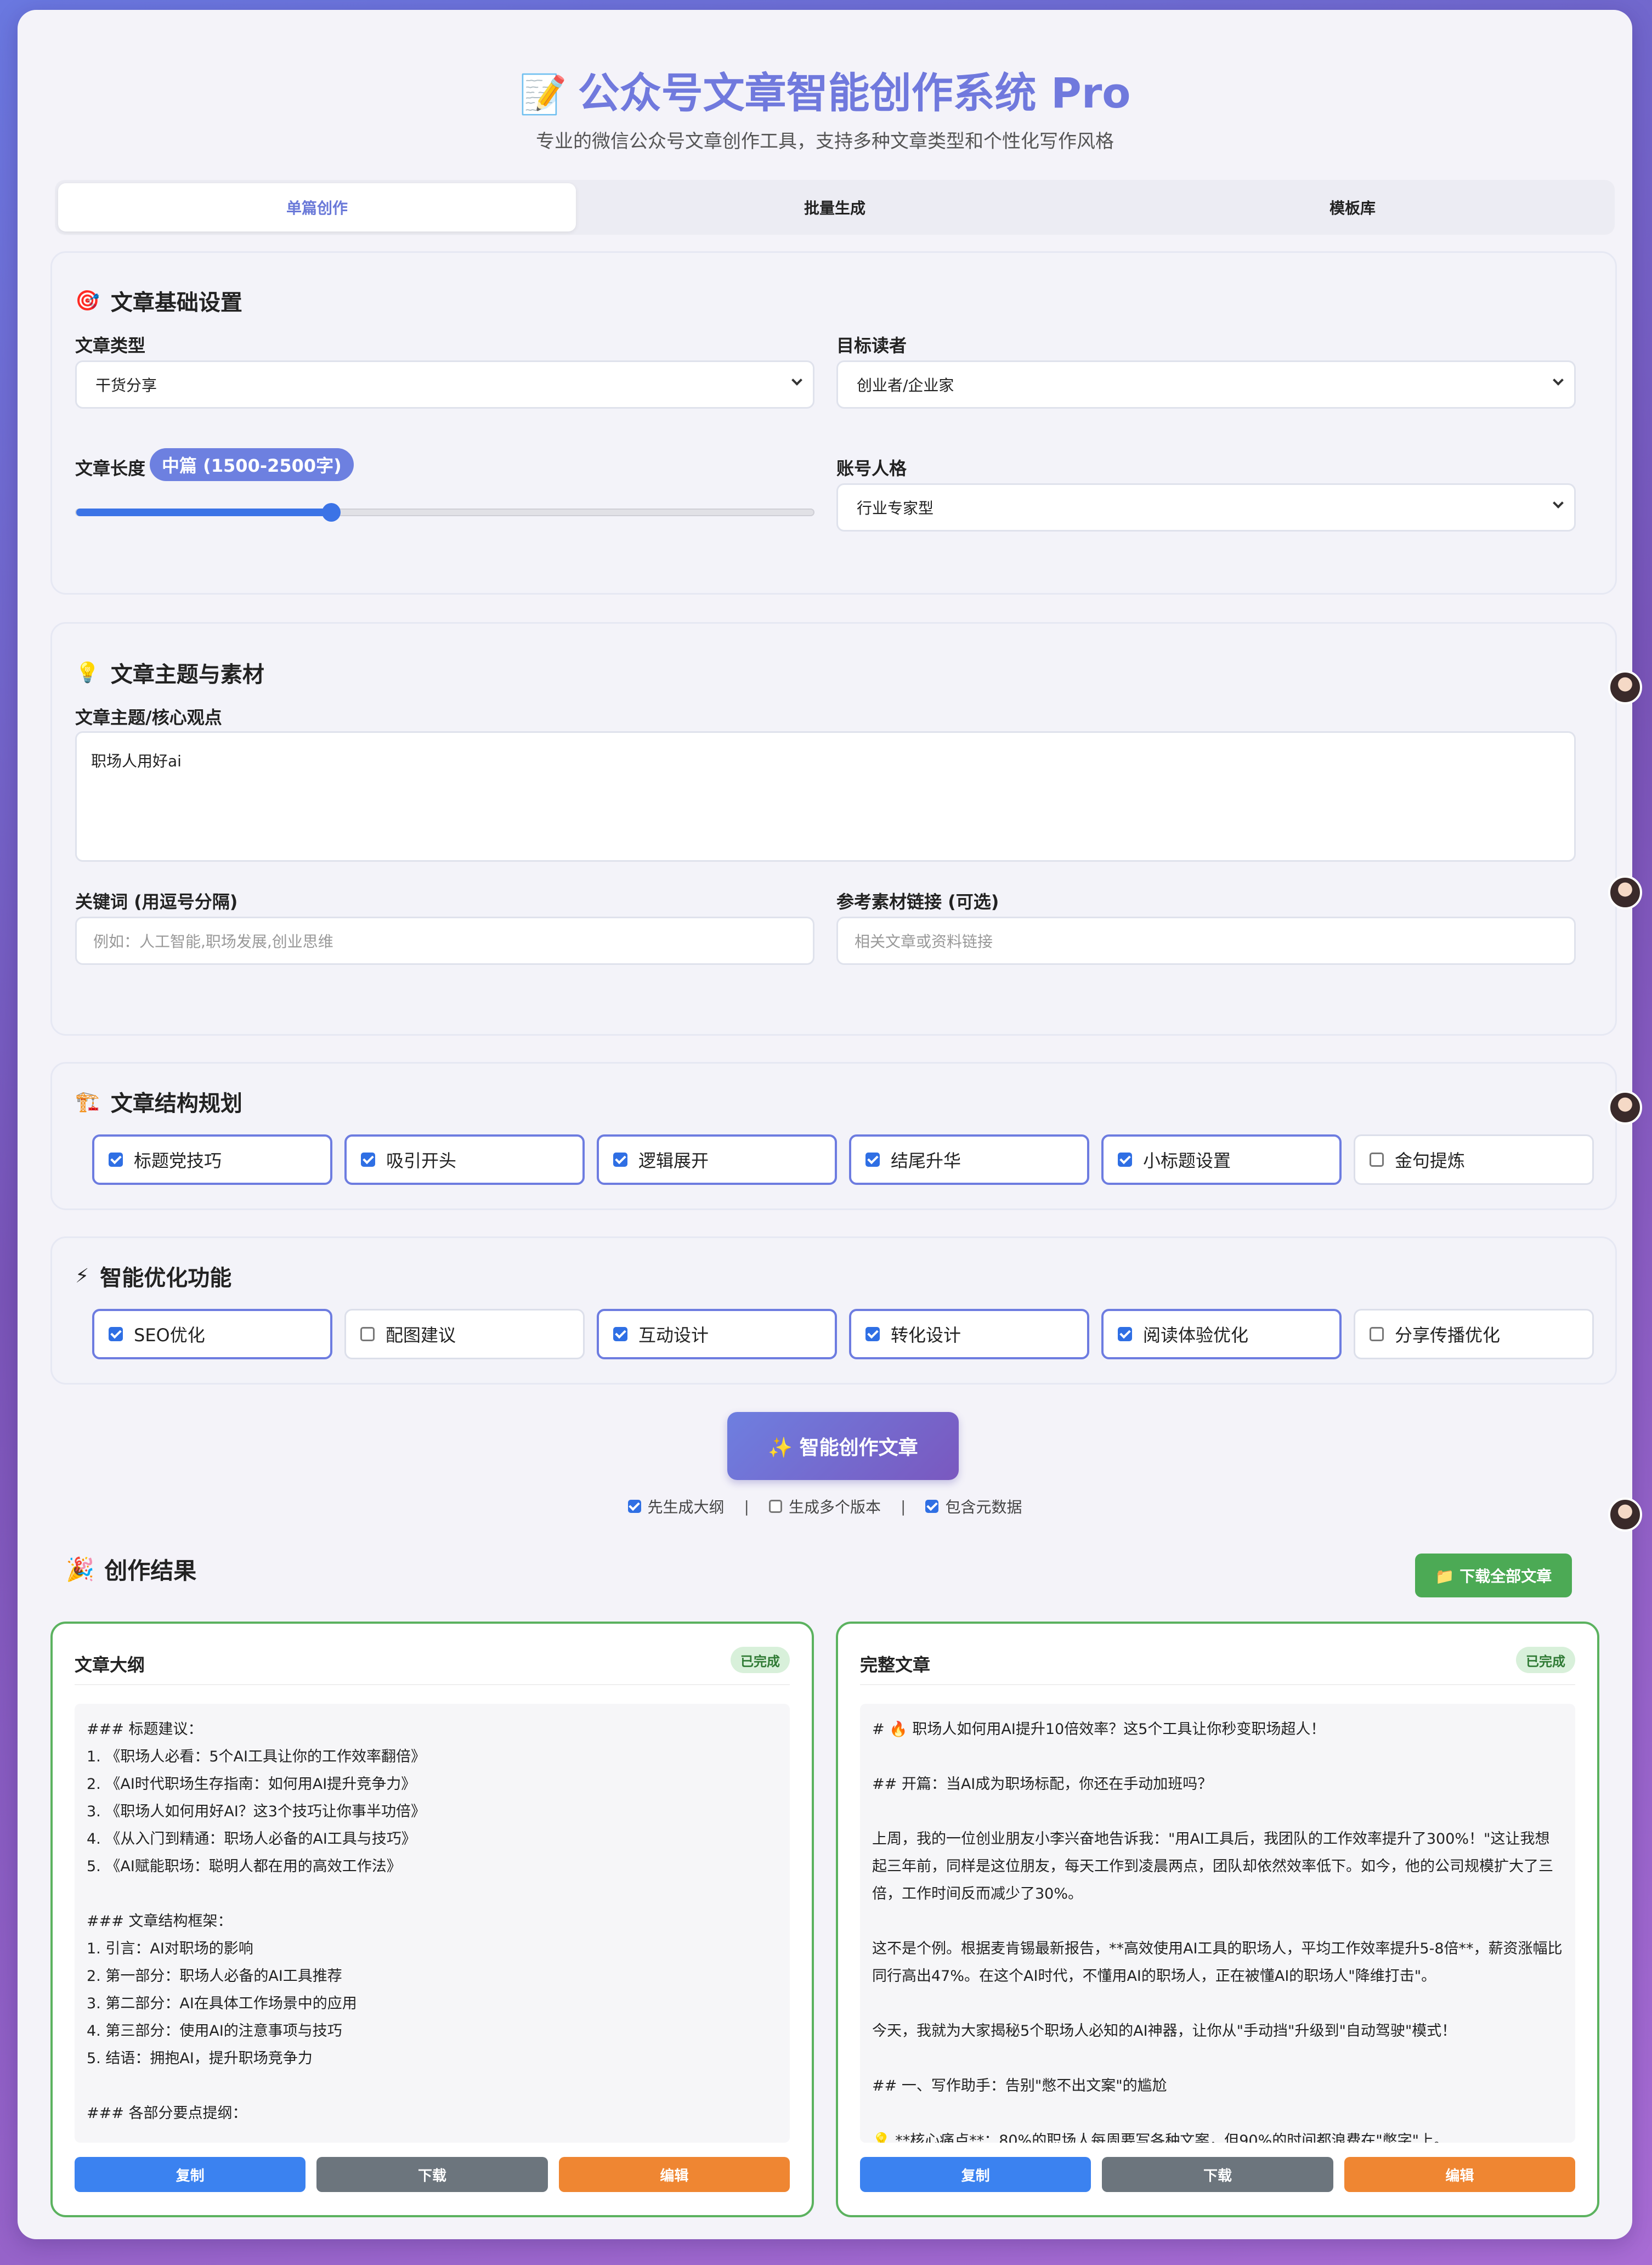  I want to click on structure-option: 金句提炼, so click(1474, 1159).